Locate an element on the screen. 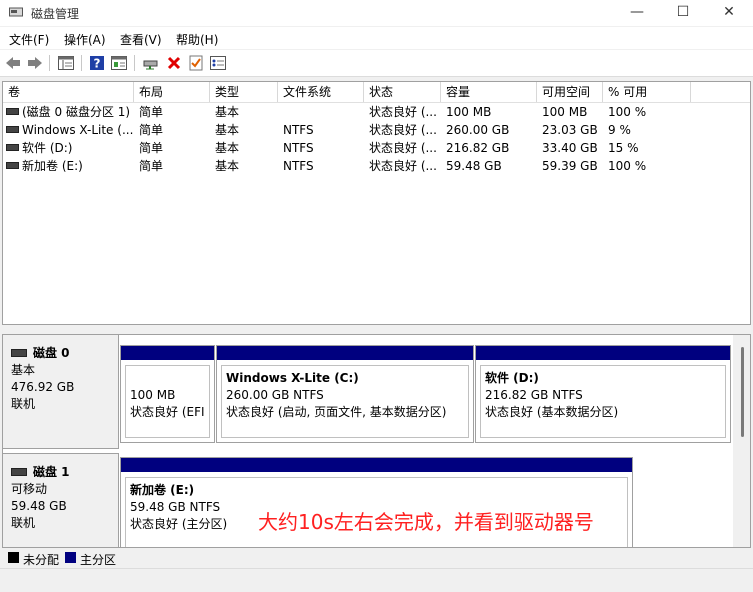 Image resolution: width=753 pixels, height=592 pixels. connect-drive-icon is located at coordinates (151, 63).